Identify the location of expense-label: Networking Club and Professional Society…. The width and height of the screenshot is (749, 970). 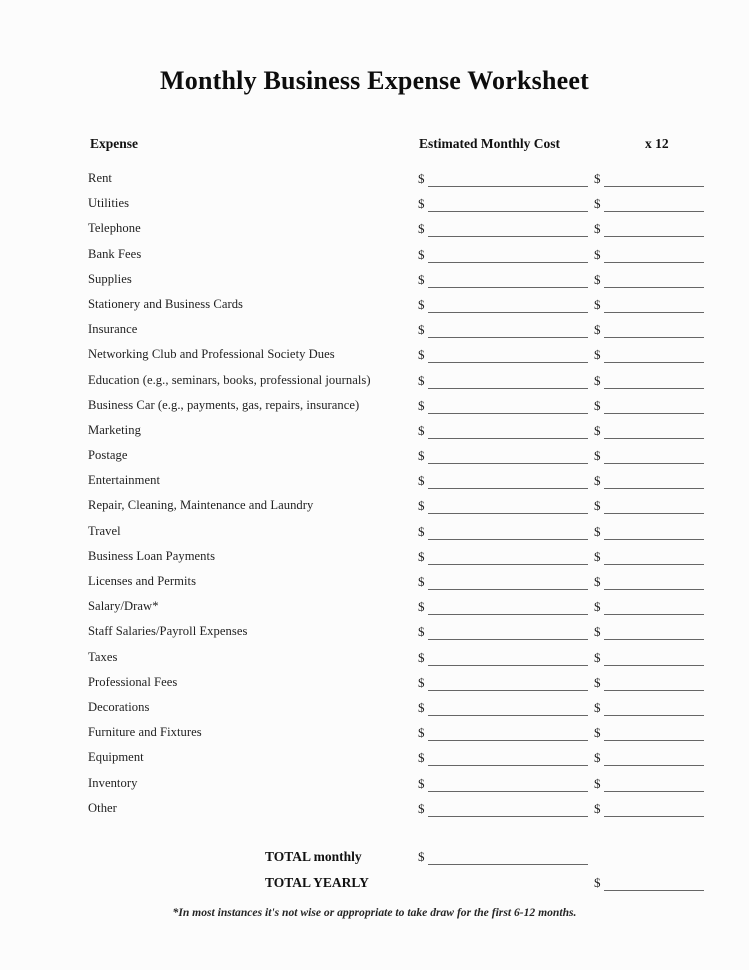
(211, 354).